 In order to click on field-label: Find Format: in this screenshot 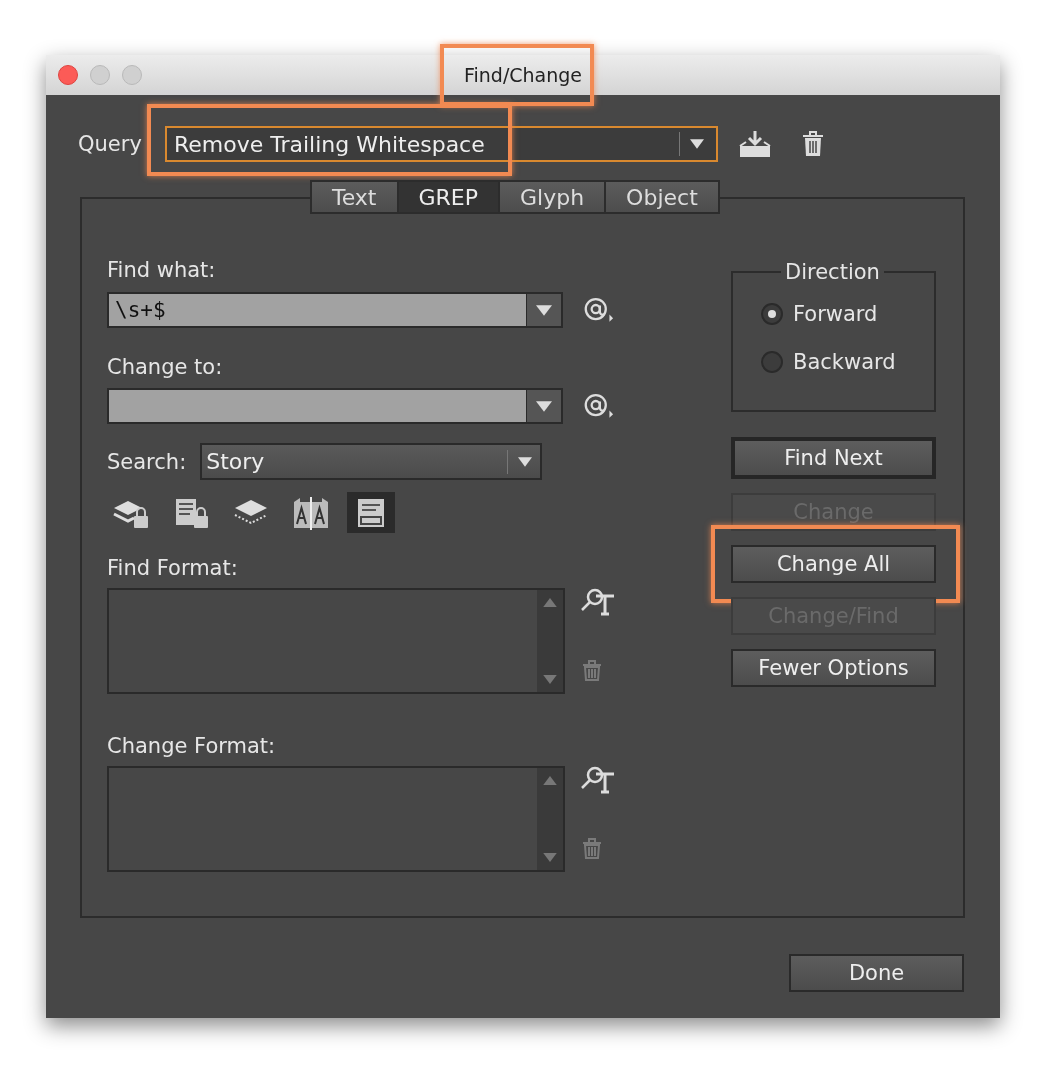, I will do `click(173, 568)`.